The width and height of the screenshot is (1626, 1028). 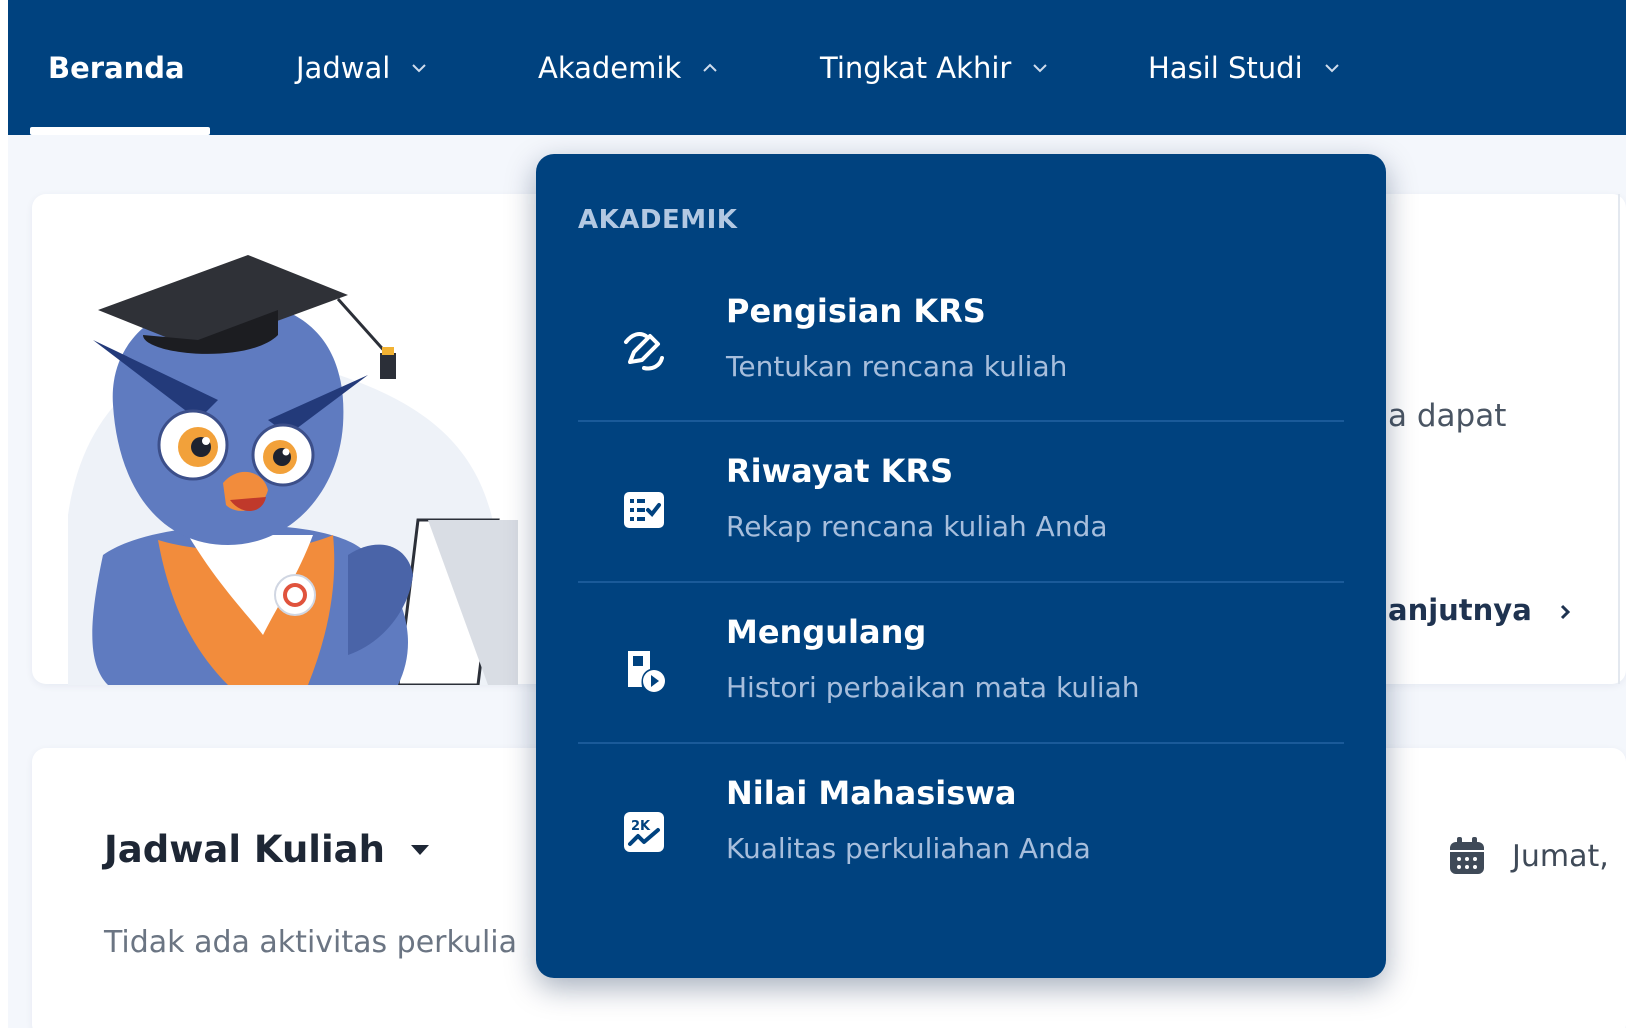 I want to click on repeat-document-icon, so click(x=646, y=671).